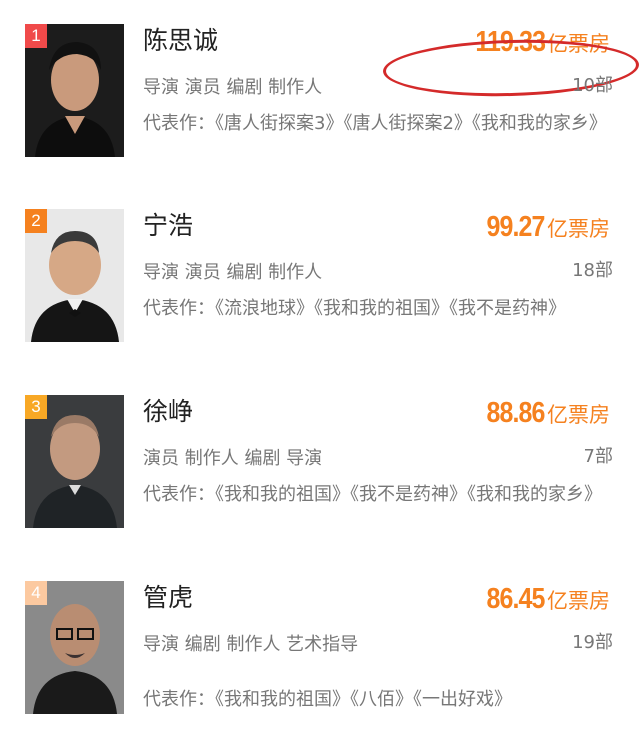  I want to click on rank-badge: 2, so click(36, 221).